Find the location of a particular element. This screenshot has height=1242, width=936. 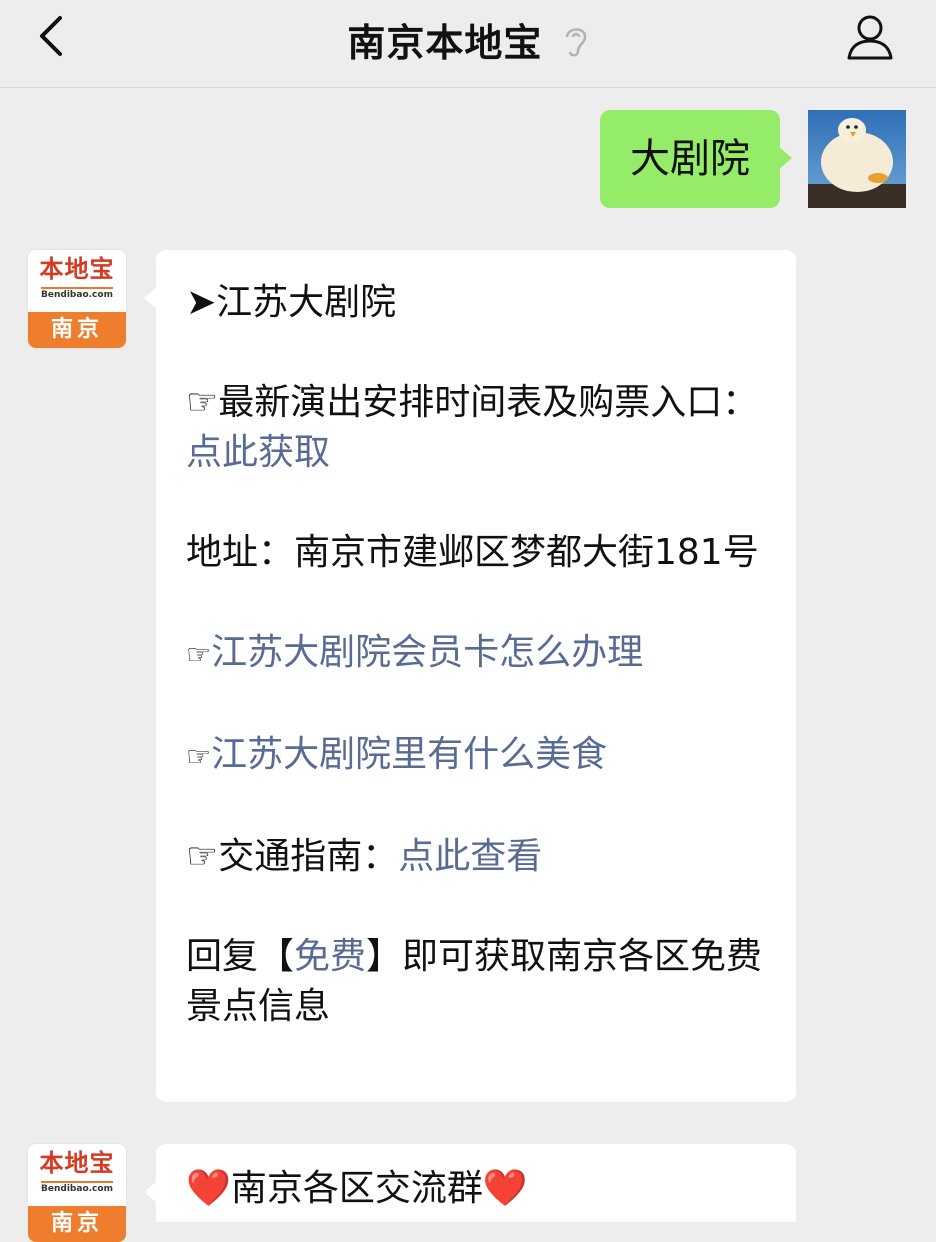

food-line: ☞江苏大剧院里有什么美食 is located at coordinates (476, 756).